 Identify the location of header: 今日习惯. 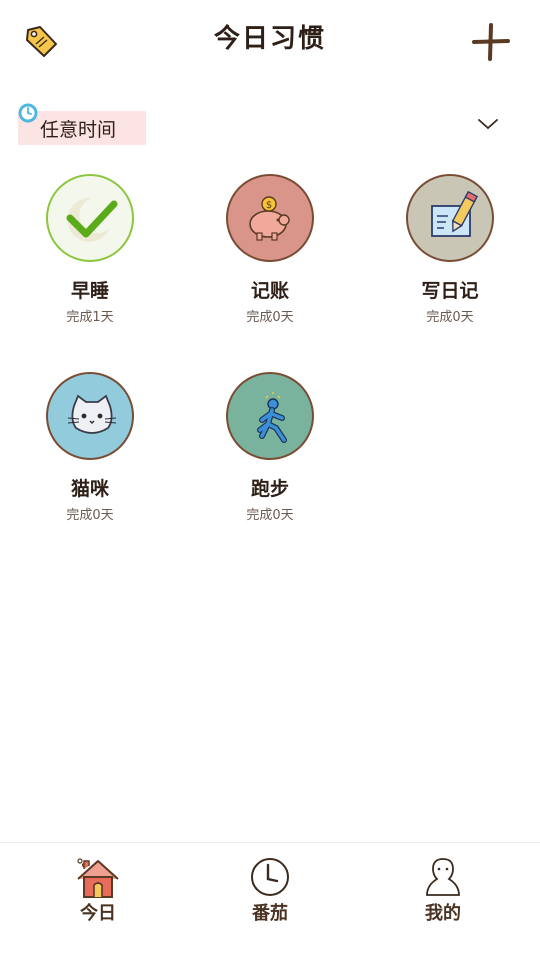
(270, 40).